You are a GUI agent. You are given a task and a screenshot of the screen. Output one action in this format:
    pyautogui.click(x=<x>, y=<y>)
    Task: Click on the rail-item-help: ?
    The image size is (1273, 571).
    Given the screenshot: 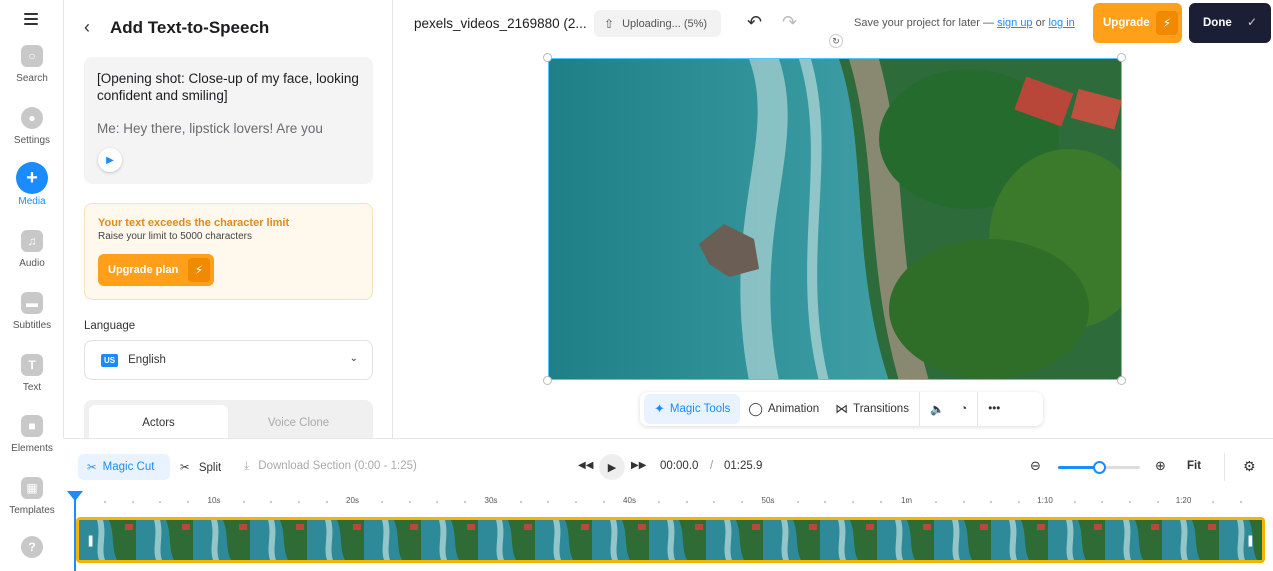 What is the action you would take?
    pyautogui.click(x=32, y=550)
    